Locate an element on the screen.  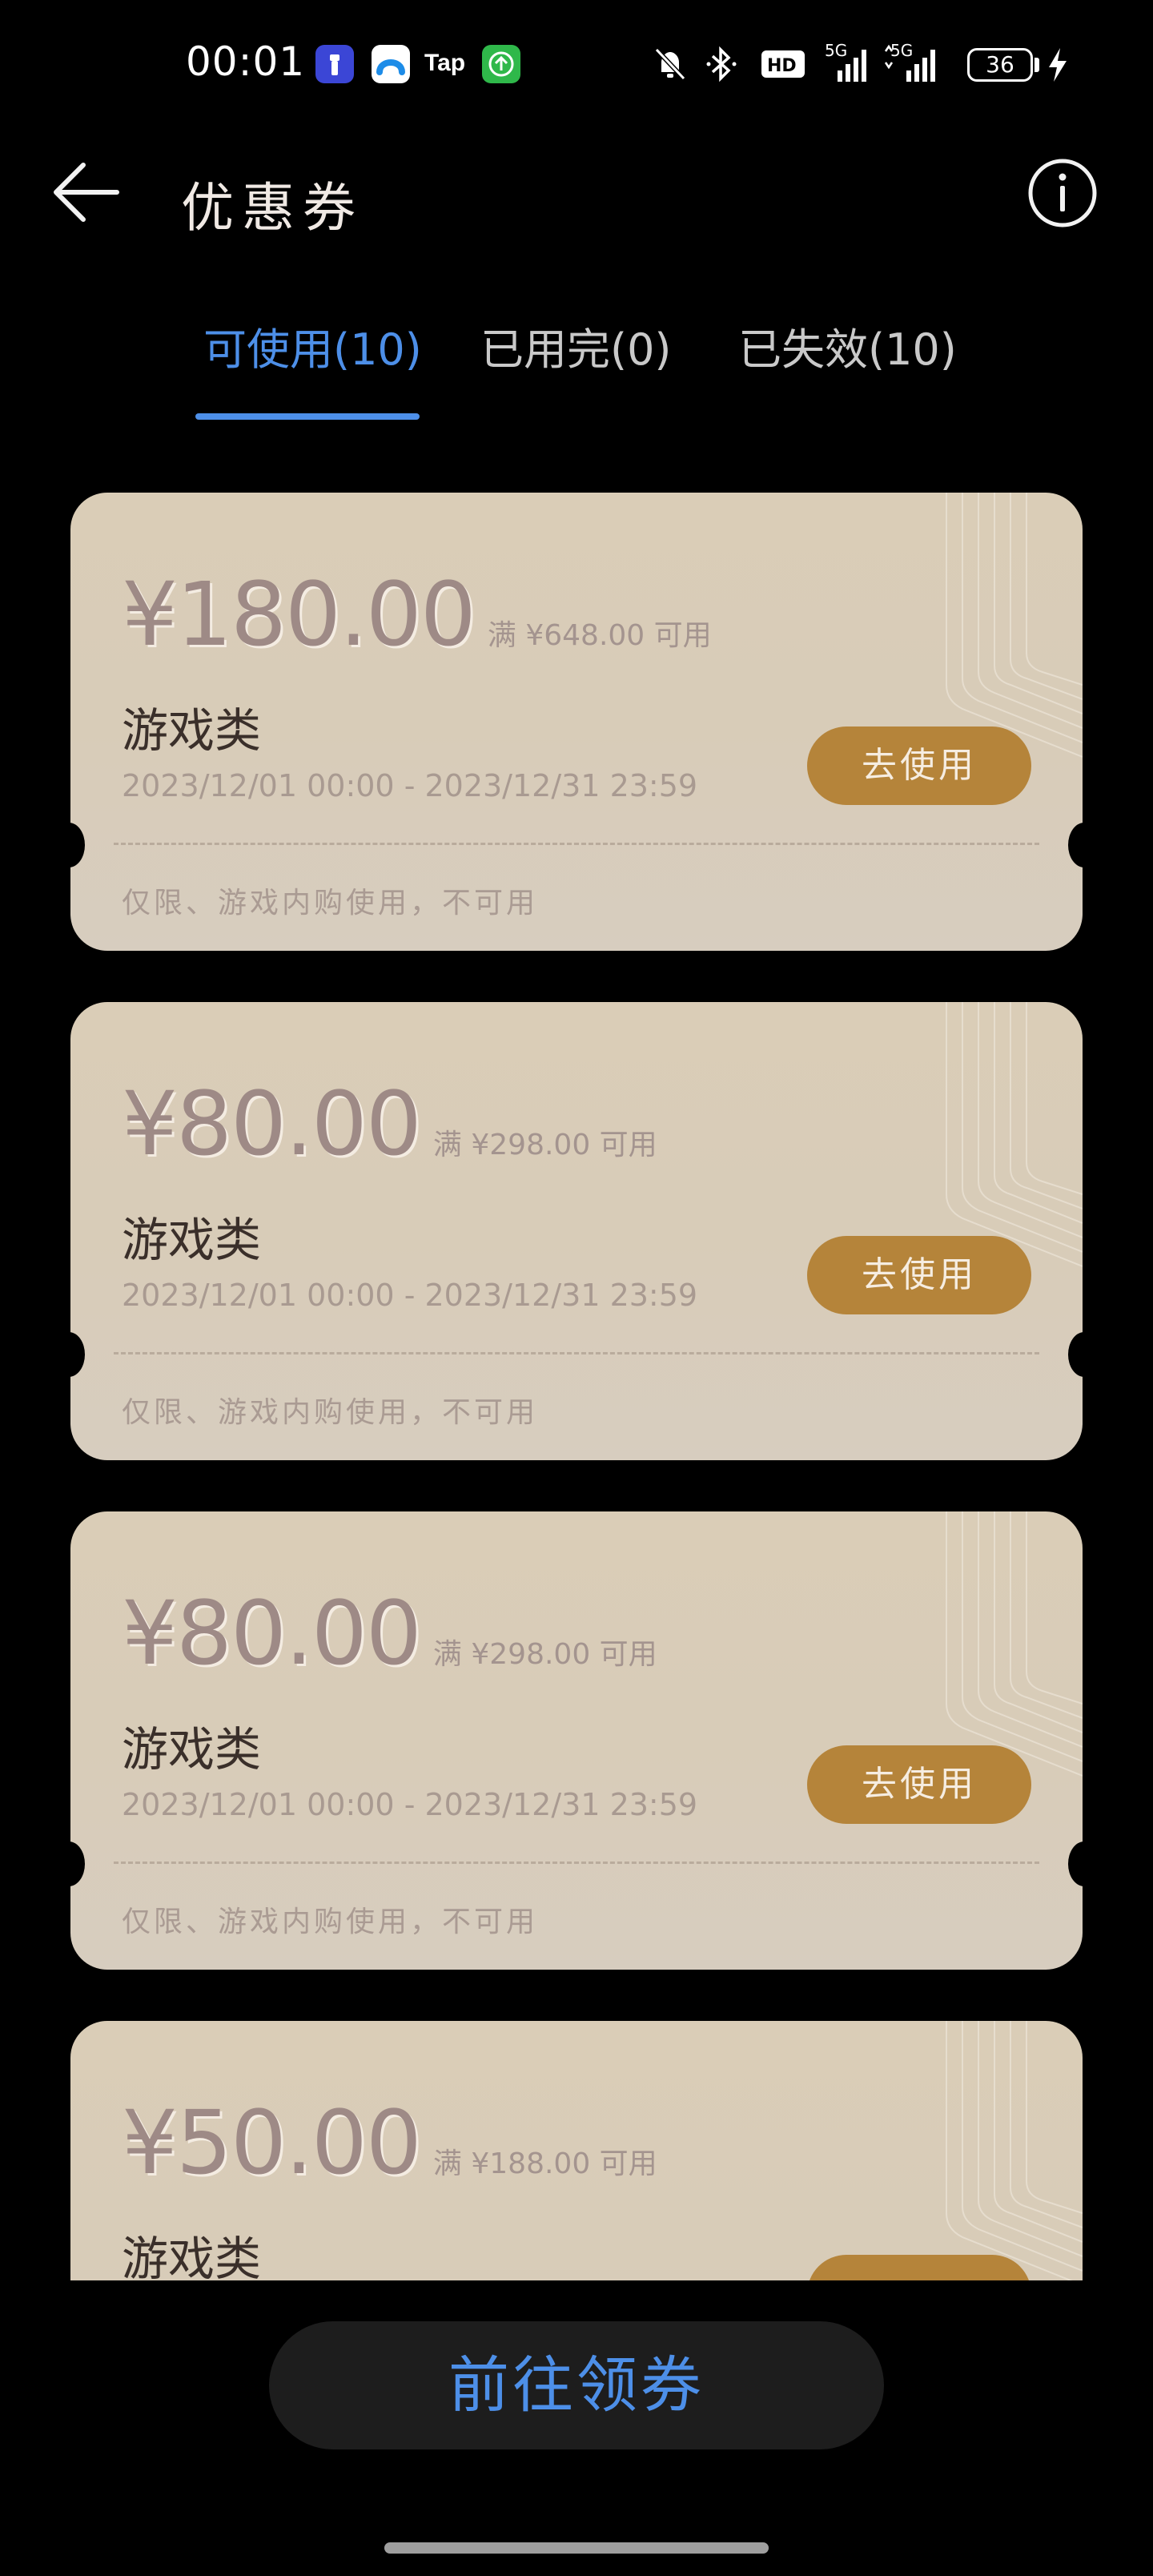
status-time: 00:01 is located at coordinates (246, 62).